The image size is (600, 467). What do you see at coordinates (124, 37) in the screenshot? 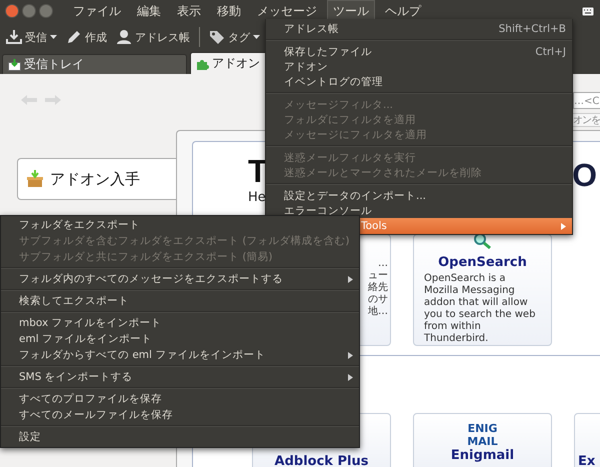
I see `person-icon` at bounding box center [124, 37].